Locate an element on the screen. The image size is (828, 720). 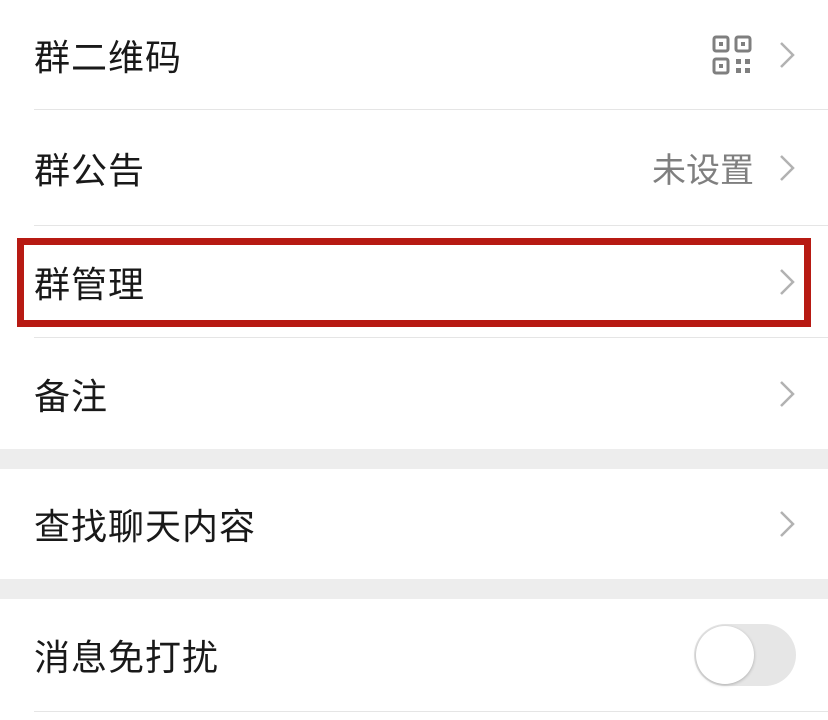
divider is located at coordinates (431, 711).